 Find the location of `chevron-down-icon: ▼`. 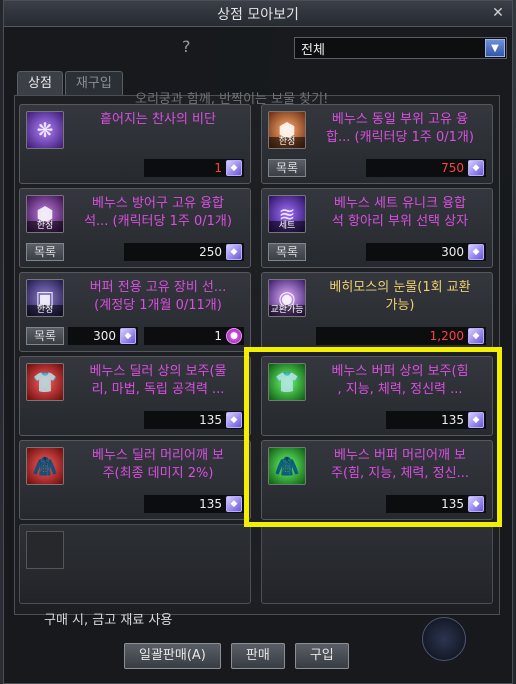

chevron-down-icon: ▼ is located at coordinates (495, 48).